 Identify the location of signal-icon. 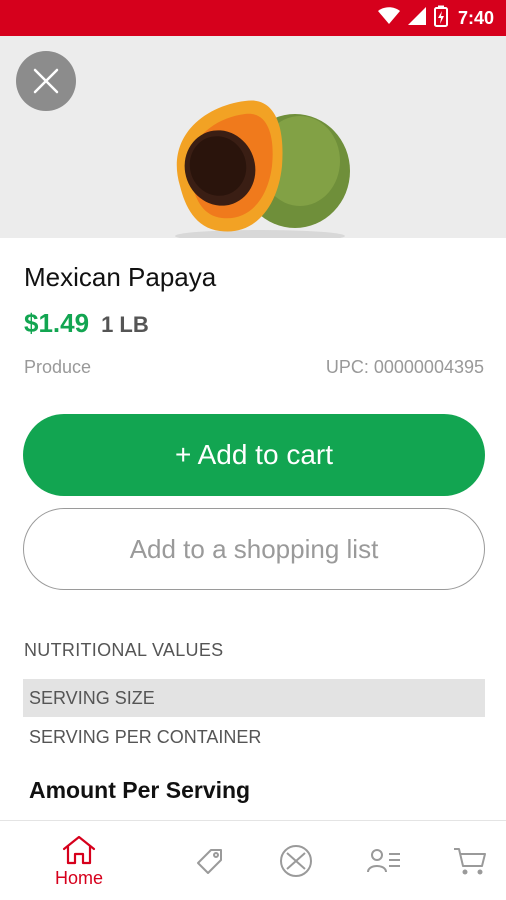
(416, 18).